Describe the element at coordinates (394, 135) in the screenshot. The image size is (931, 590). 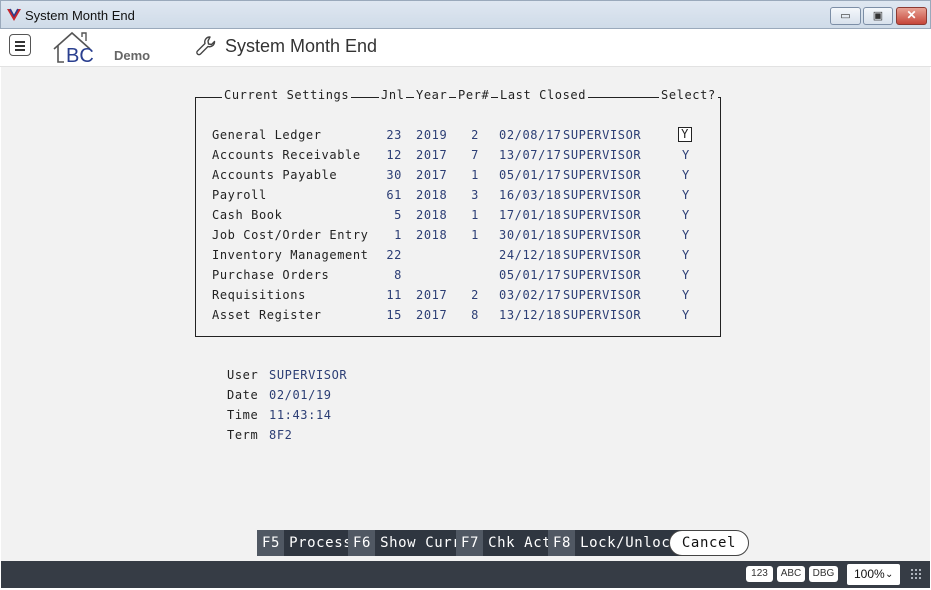
I see `journal-number: 23` at that location.